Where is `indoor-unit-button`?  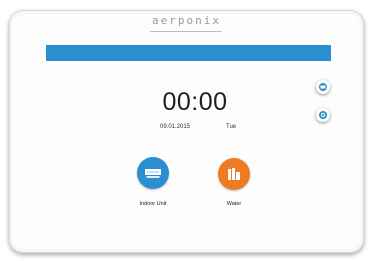
indoor-unit-button is located at coordinates (153, 173).